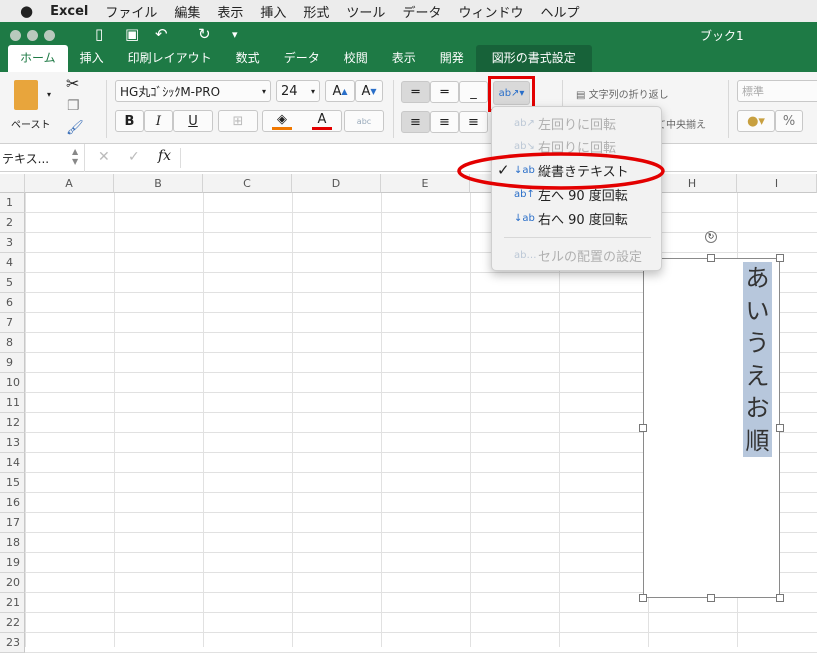 This screenshot has width=817, height=653. Describe the element at coordinates (12, 183) in the screenshot. I see `select-all` at that location.